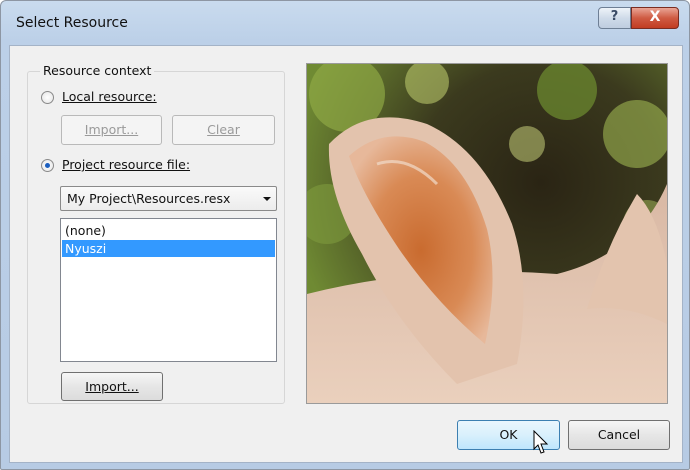 The width and height of the screenshot is (690, 470). Describe the element at coordinates (508, 434) in the screenshot. I see `ok-label: OK` at that location.